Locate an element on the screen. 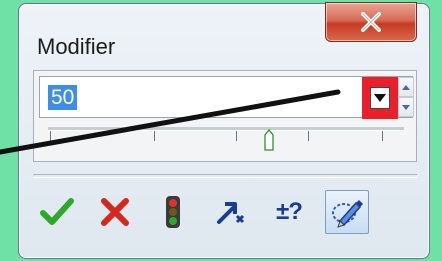 This screenshot has height=261, width=442. blue-arrow-icon is located at coordinates (231, 213).